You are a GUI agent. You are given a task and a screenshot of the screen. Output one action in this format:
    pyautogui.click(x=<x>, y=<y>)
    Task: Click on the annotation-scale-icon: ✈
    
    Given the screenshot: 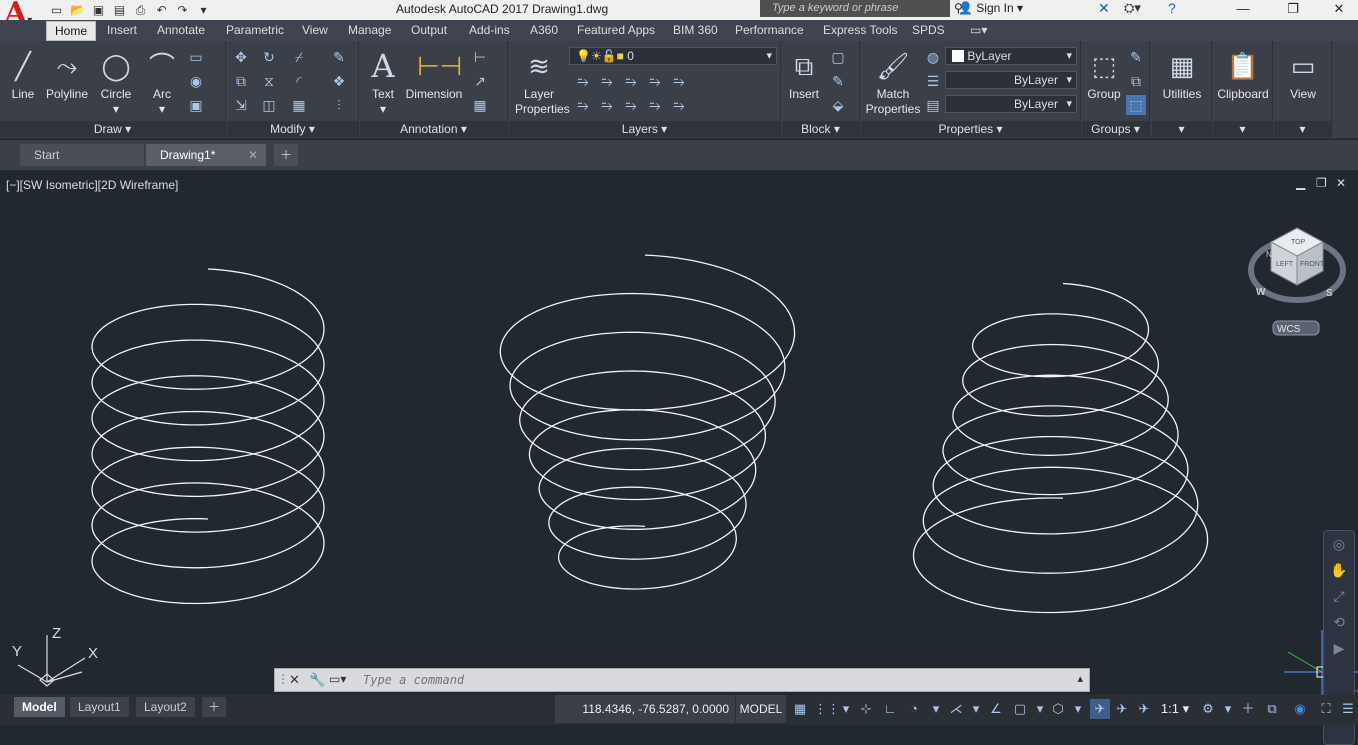 What is the action you would take?
    pyautogui.click(x=1144, y=709)
    